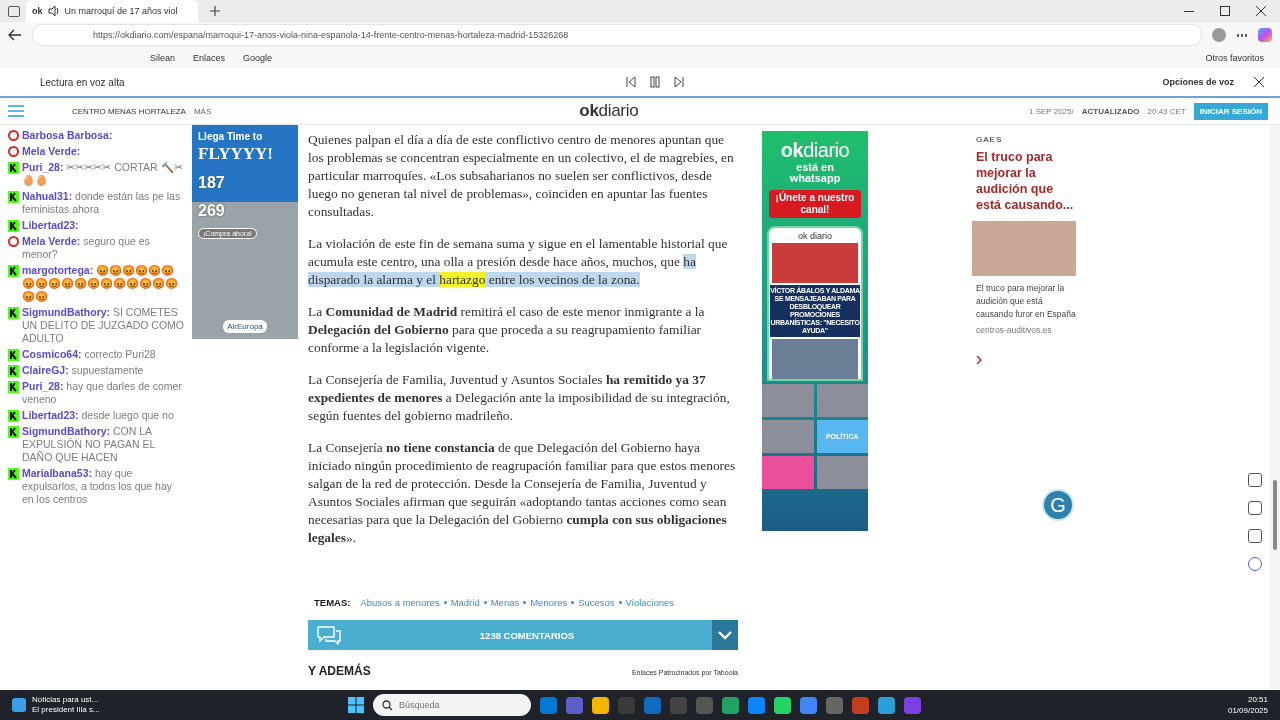 The width and height of the screenshot is (1280, 720). I want to click on topic-link: Madrid, so click(465, 602).